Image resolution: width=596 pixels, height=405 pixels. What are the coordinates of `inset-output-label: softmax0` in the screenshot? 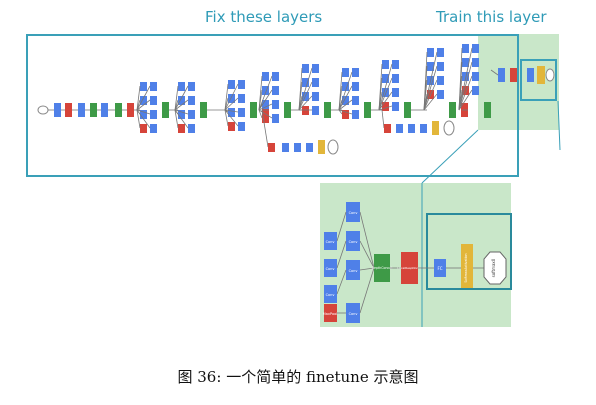 It's located at (493, 267).